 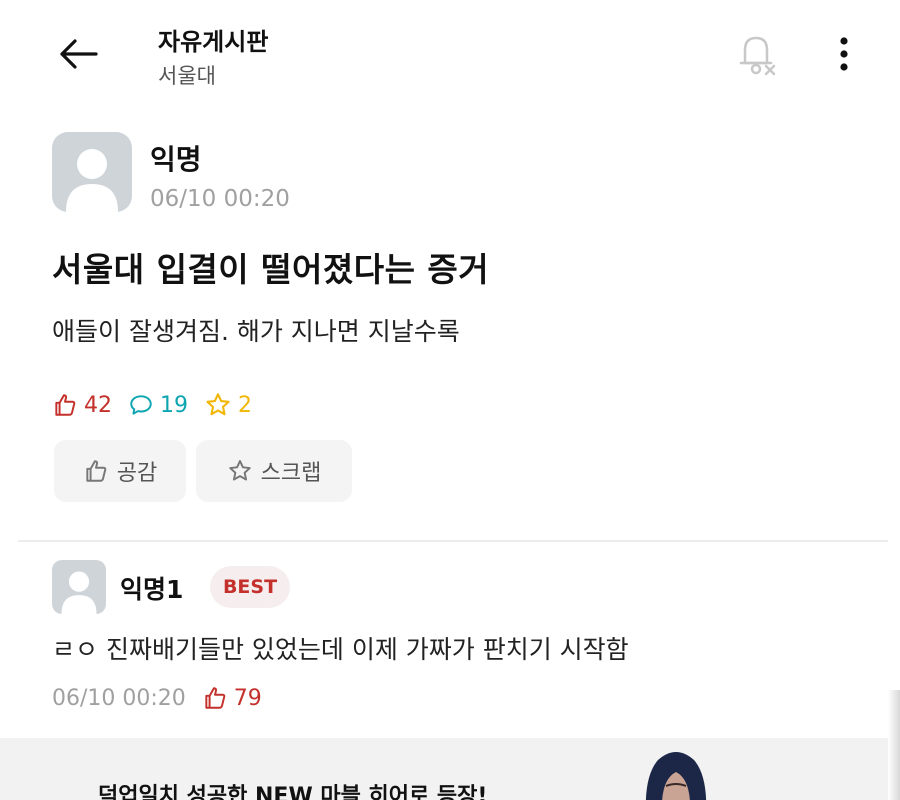 I want to click on comment-author: 익명1, so click(x=152, y=589).